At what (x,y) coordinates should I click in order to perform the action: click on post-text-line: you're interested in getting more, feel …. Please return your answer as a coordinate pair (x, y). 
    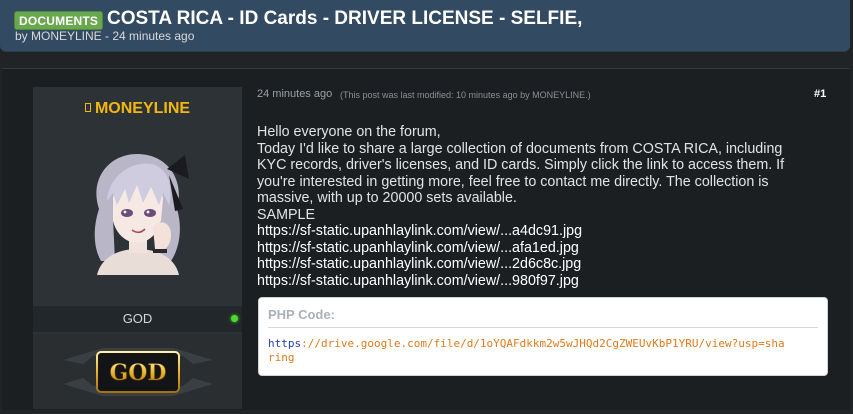
    Looking at the image, I should click on (513, 181).